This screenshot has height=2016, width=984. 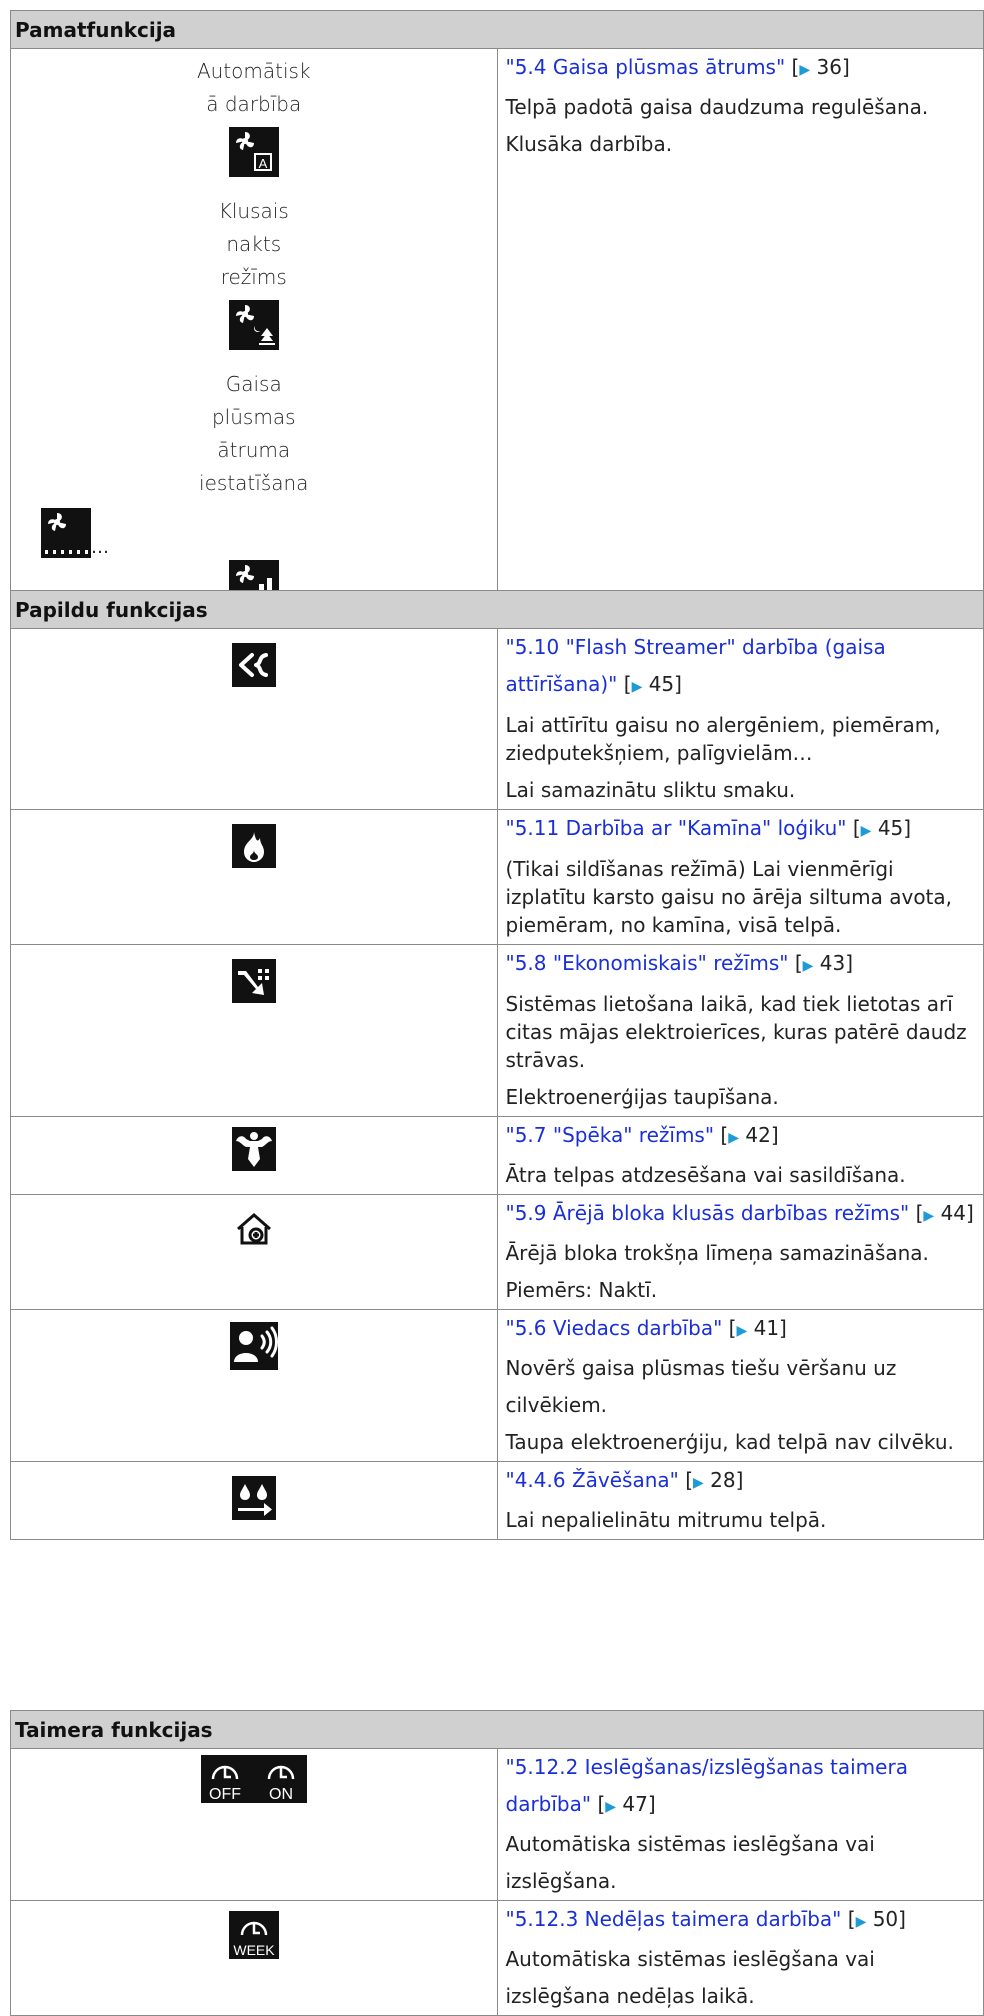 I want to click on section-header: Taimera funkcijas, so click(x=497, y=1729).